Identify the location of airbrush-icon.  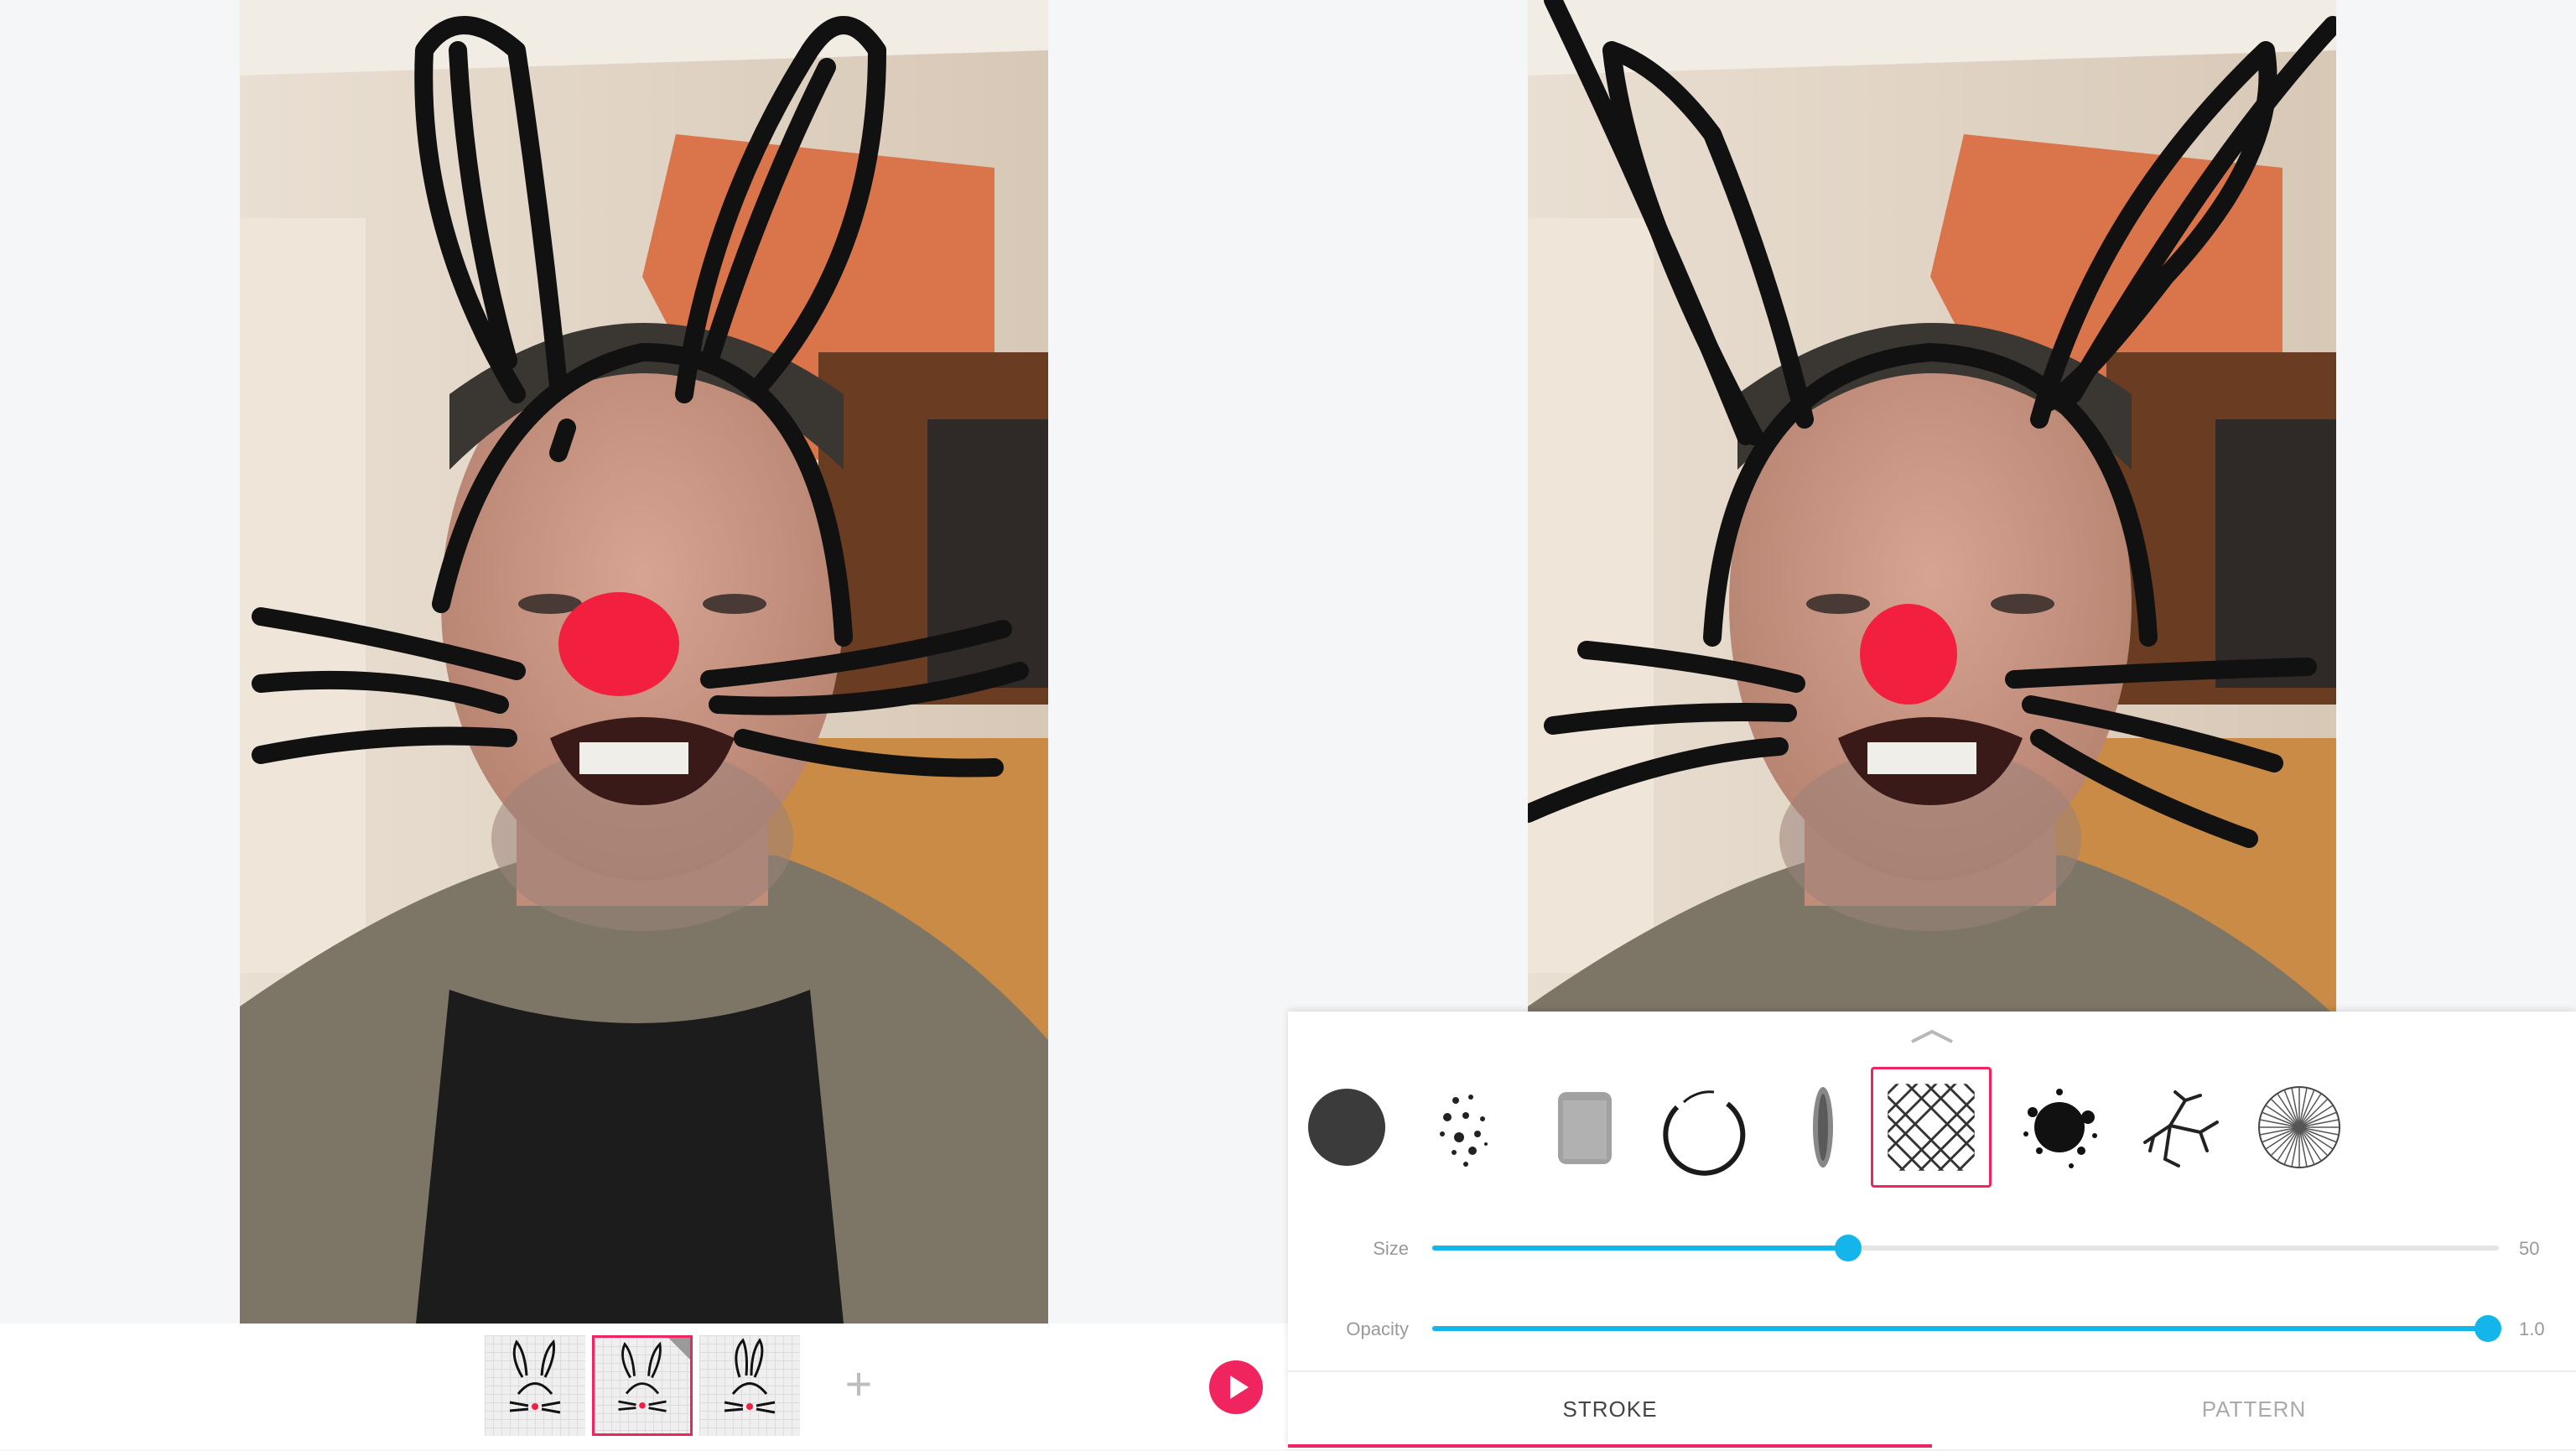
(1823, 1127).